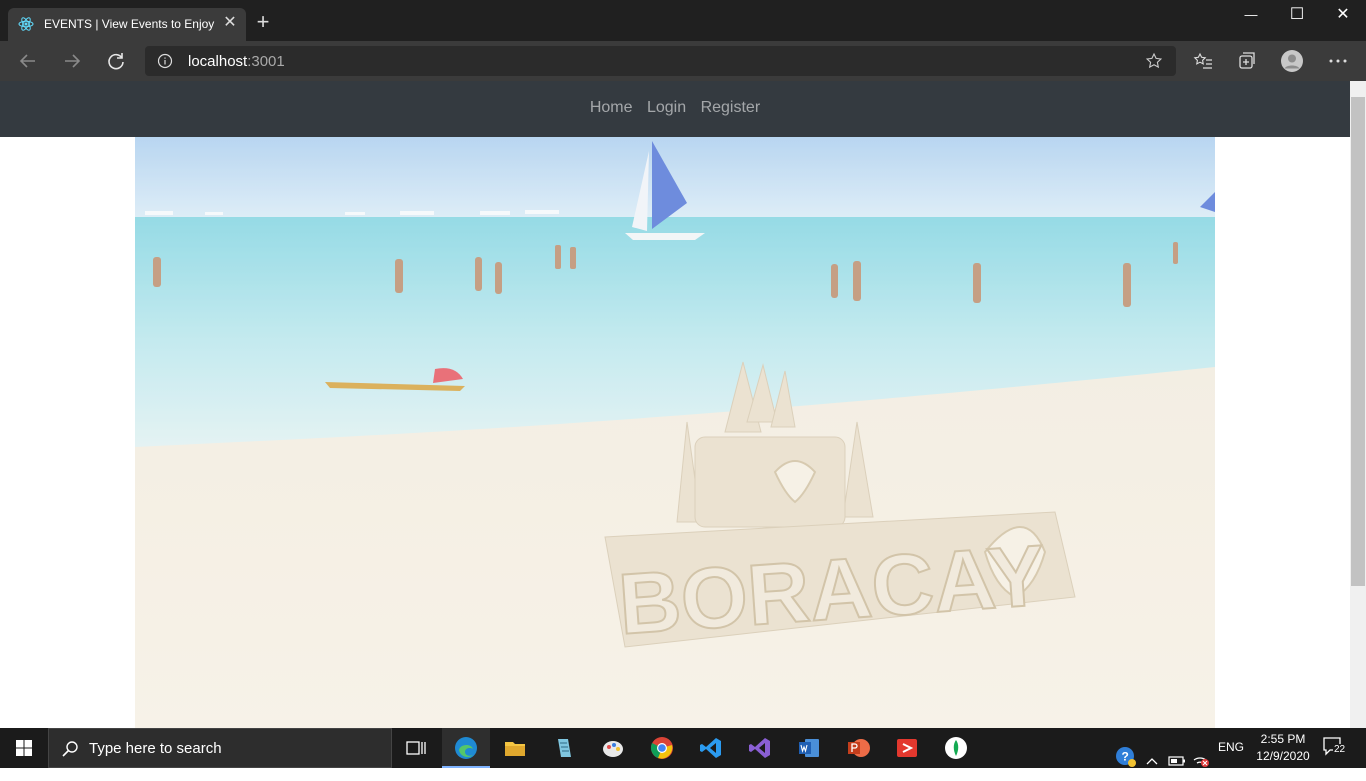  I want to click on language-indicator: ENG, so click(1231, 760).